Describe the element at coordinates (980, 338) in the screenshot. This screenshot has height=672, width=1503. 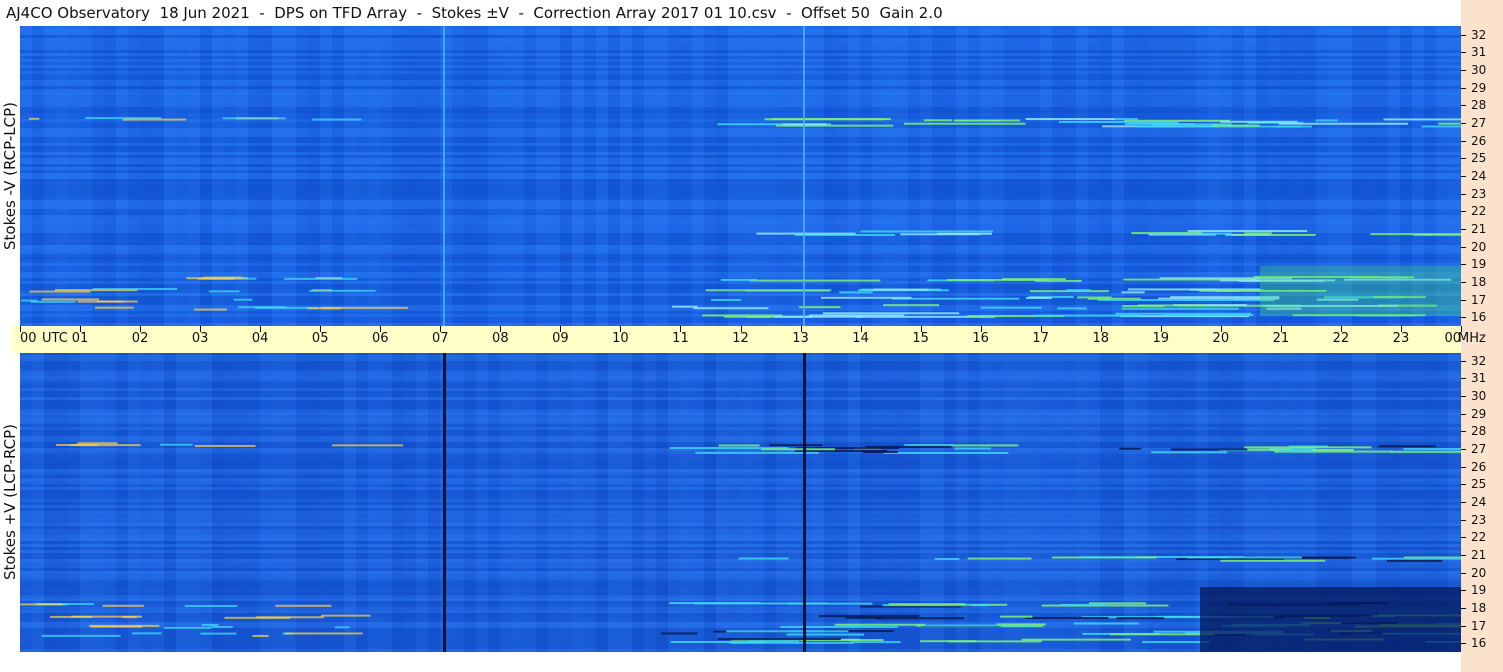
I see `time-tick-label: 16` at that location.